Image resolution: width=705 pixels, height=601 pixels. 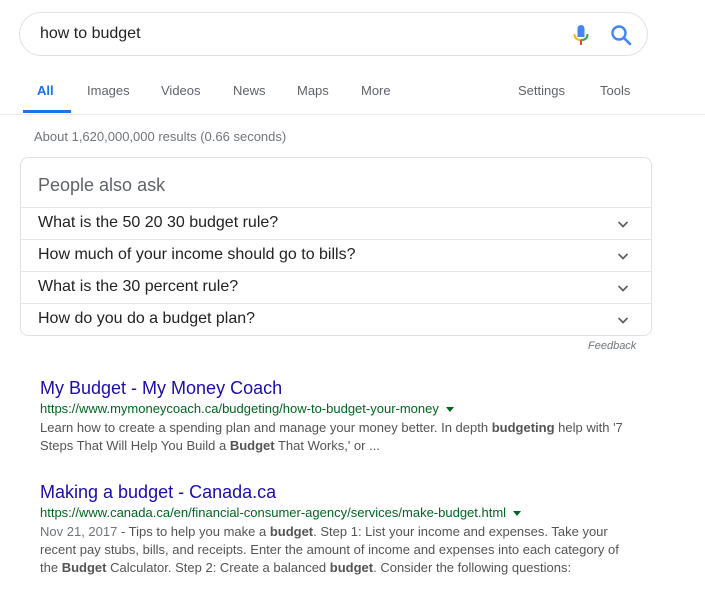 What do you see at coordinates (300, 34) in the screenshot?
I see `search-input` at bounding box center [300, 34].